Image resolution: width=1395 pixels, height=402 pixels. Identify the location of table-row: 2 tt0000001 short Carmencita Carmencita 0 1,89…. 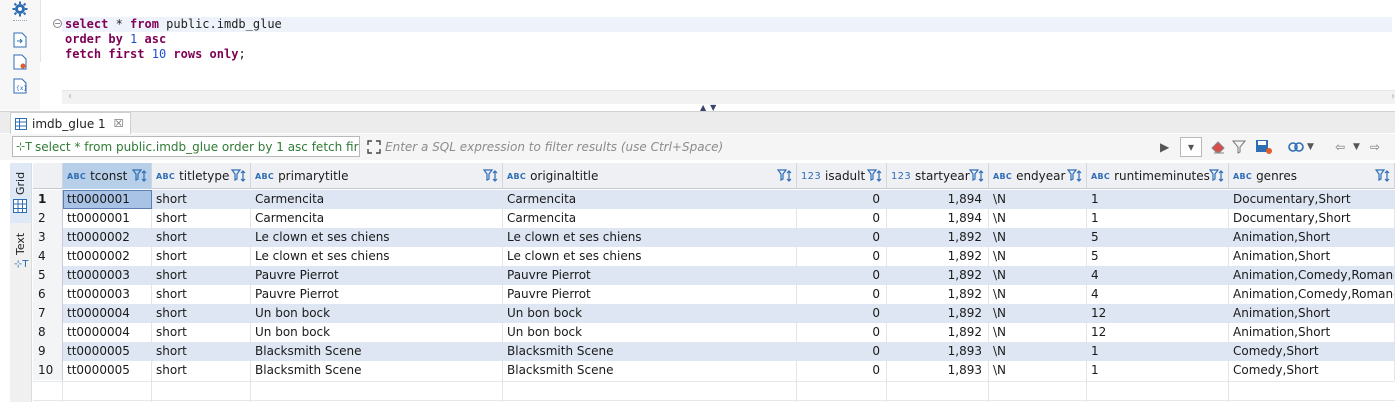
(714, 218).